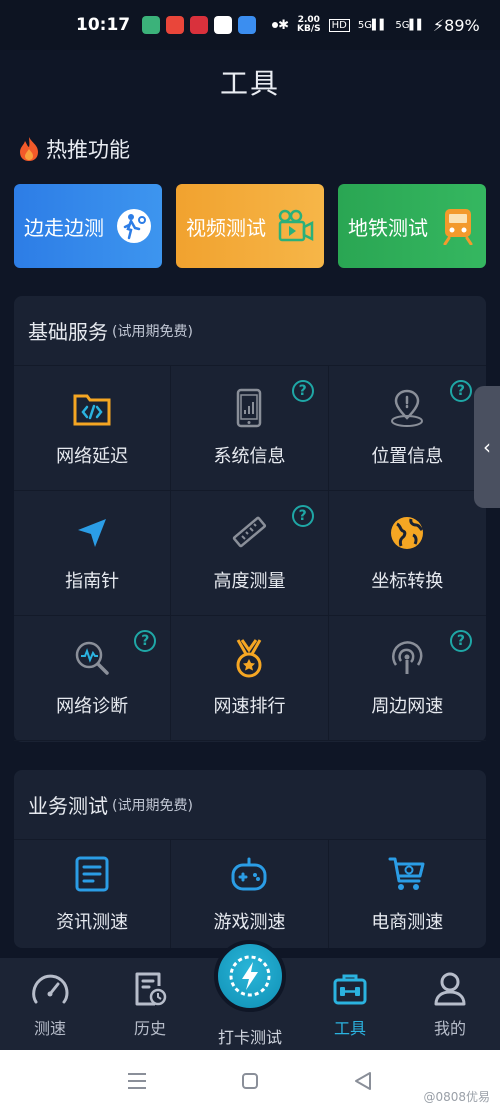 This screenshot has height=1111, width=500. Describe the element at coordinates (249, 706) in the screenshot. I see `tool-label: 网速排行` at that location.